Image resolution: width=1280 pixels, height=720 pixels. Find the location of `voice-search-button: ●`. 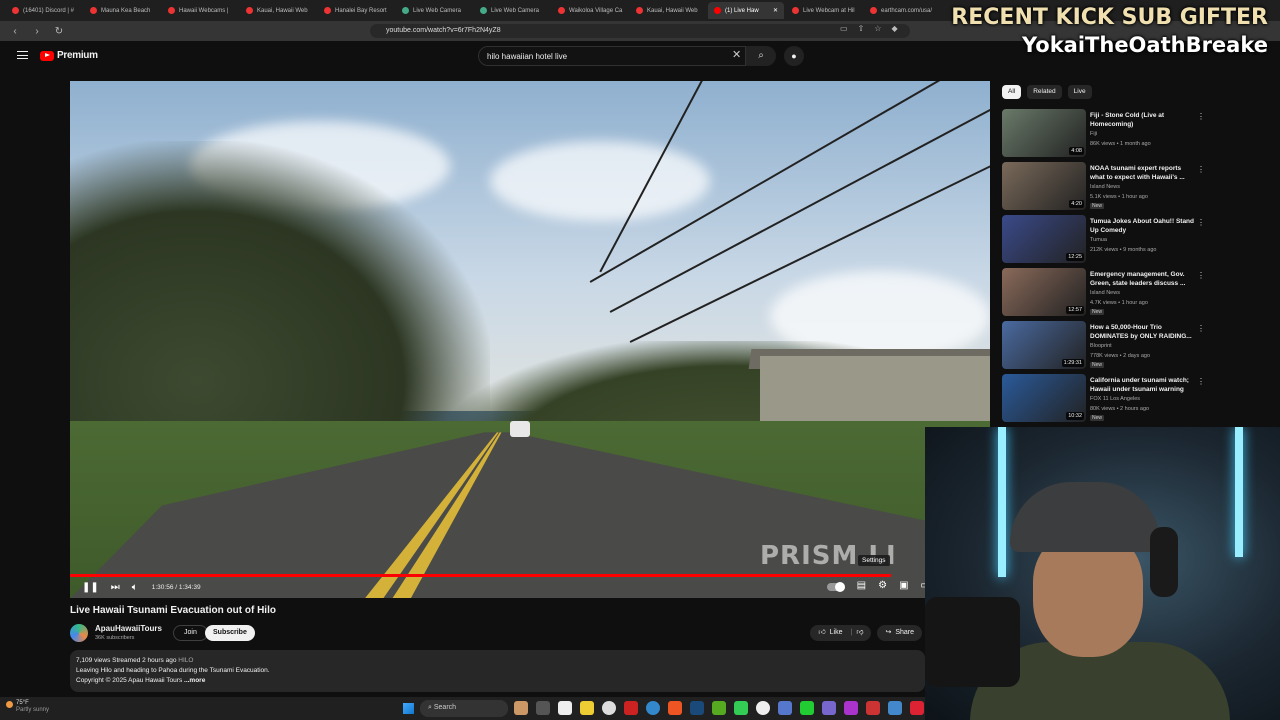

voice-search-button: ● is located at coordinates (794, 56).